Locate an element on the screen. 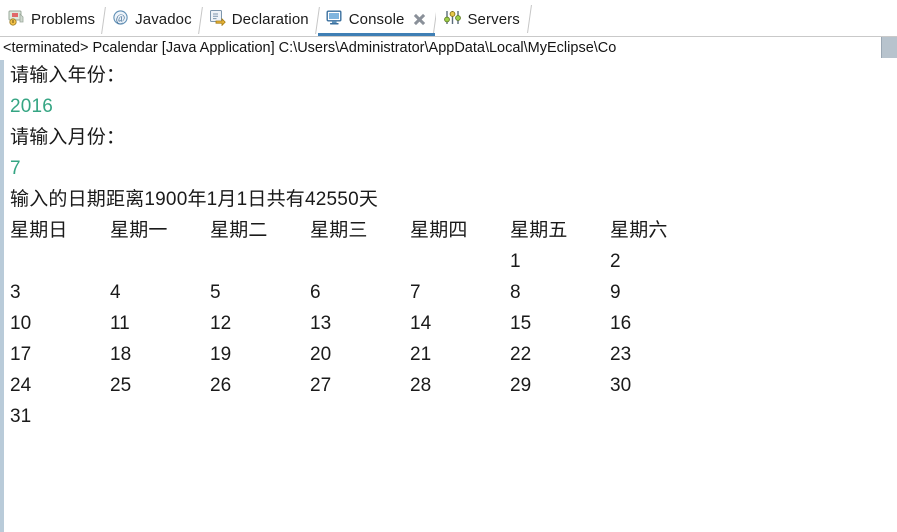  declaration-icon is located at coordinates (217, 19).